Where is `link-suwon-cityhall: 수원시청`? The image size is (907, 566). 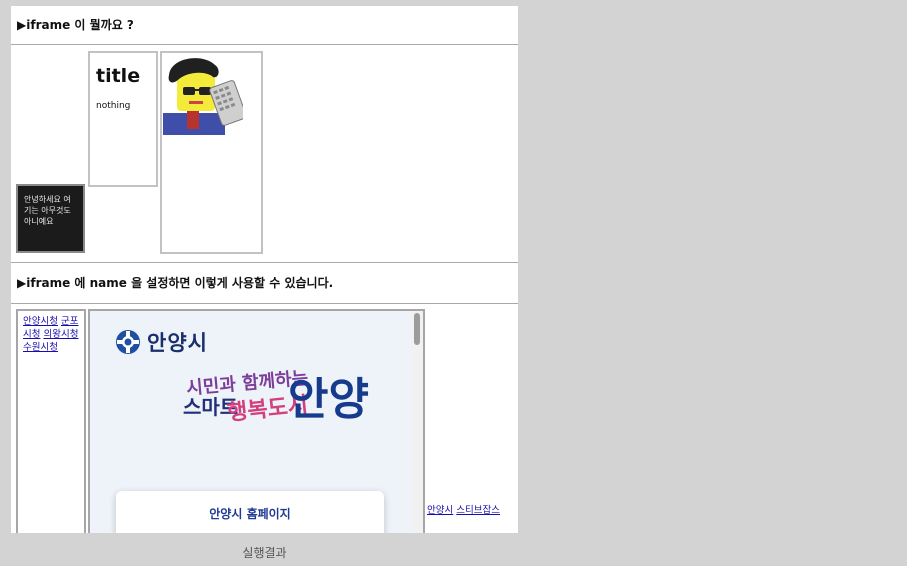 link-suwon-cityhall: 수원시청 is located at coordinates (40, 347).